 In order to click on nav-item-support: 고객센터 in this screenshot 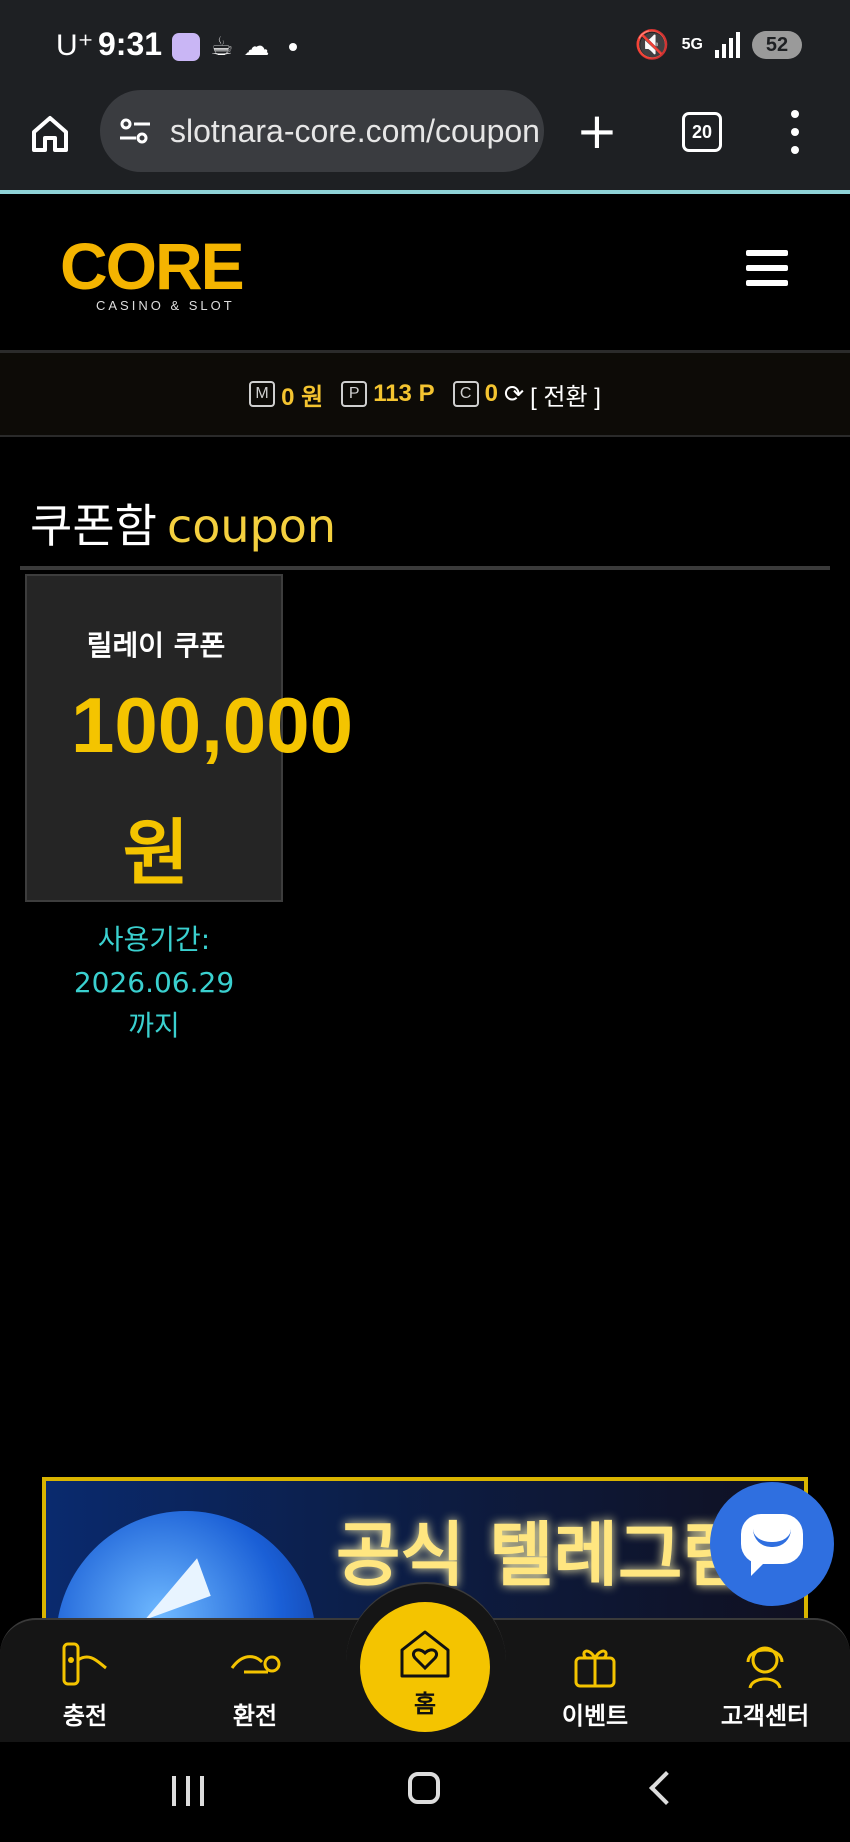, I will do `click(765, 1684)`.